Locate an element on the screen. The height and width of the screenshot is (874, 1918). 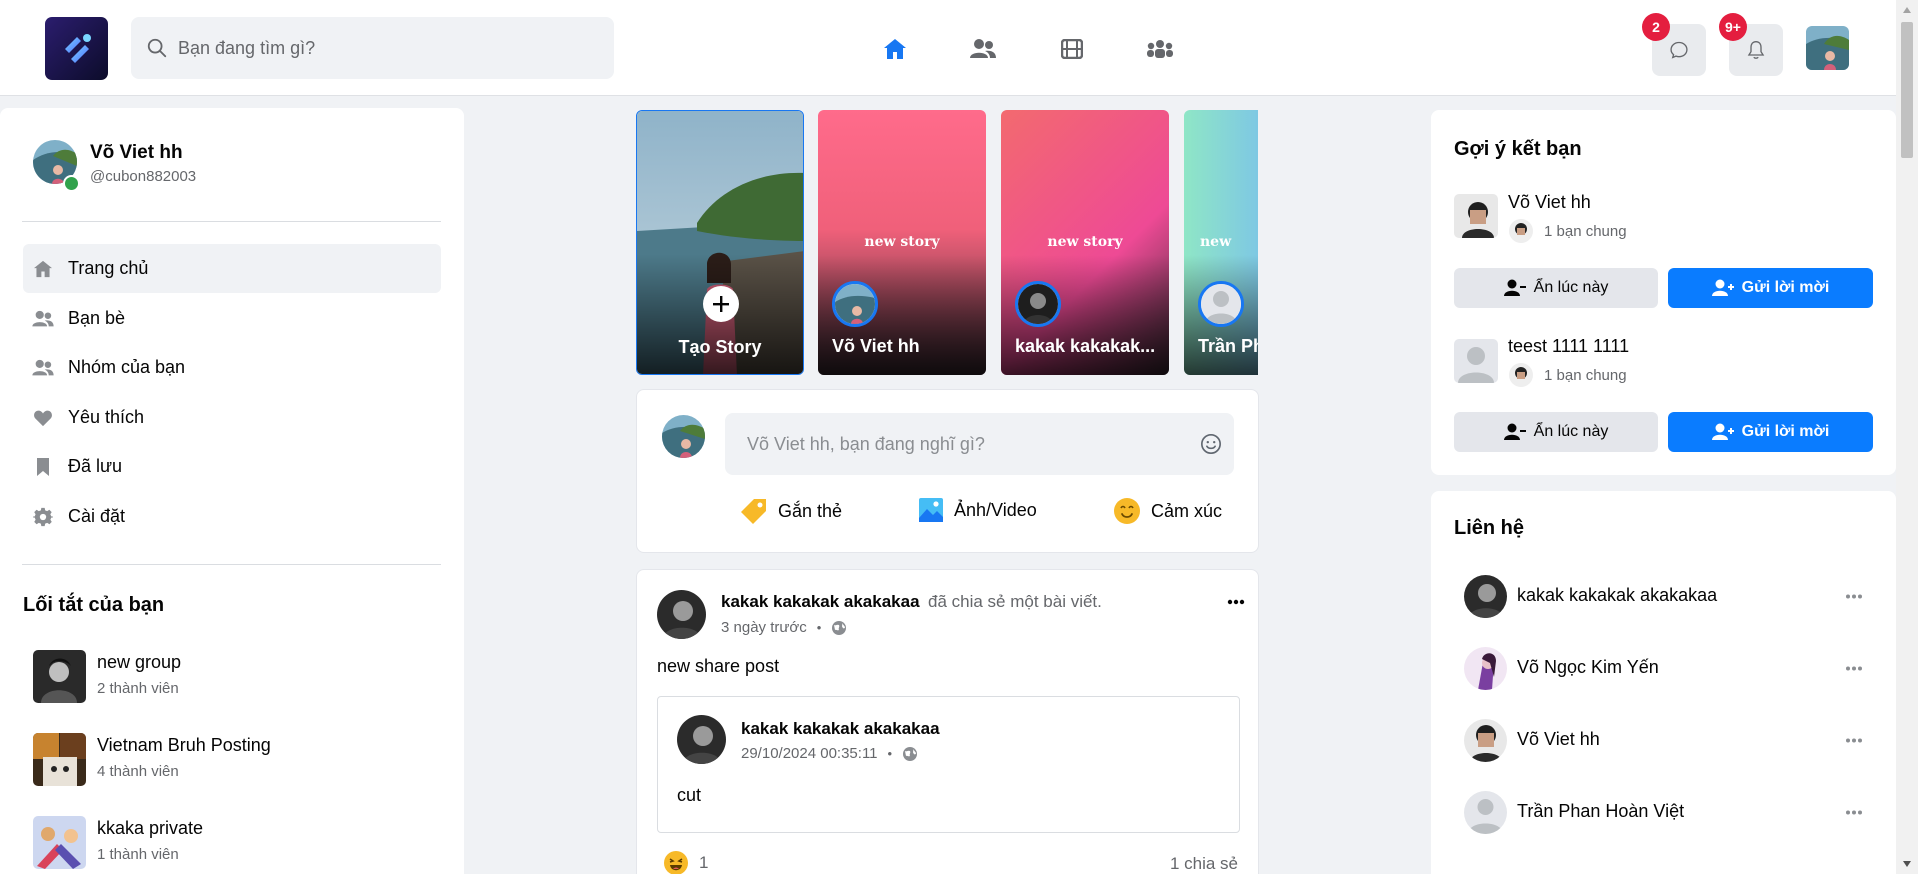
story-text: new is located at coordinates (1216, 242).